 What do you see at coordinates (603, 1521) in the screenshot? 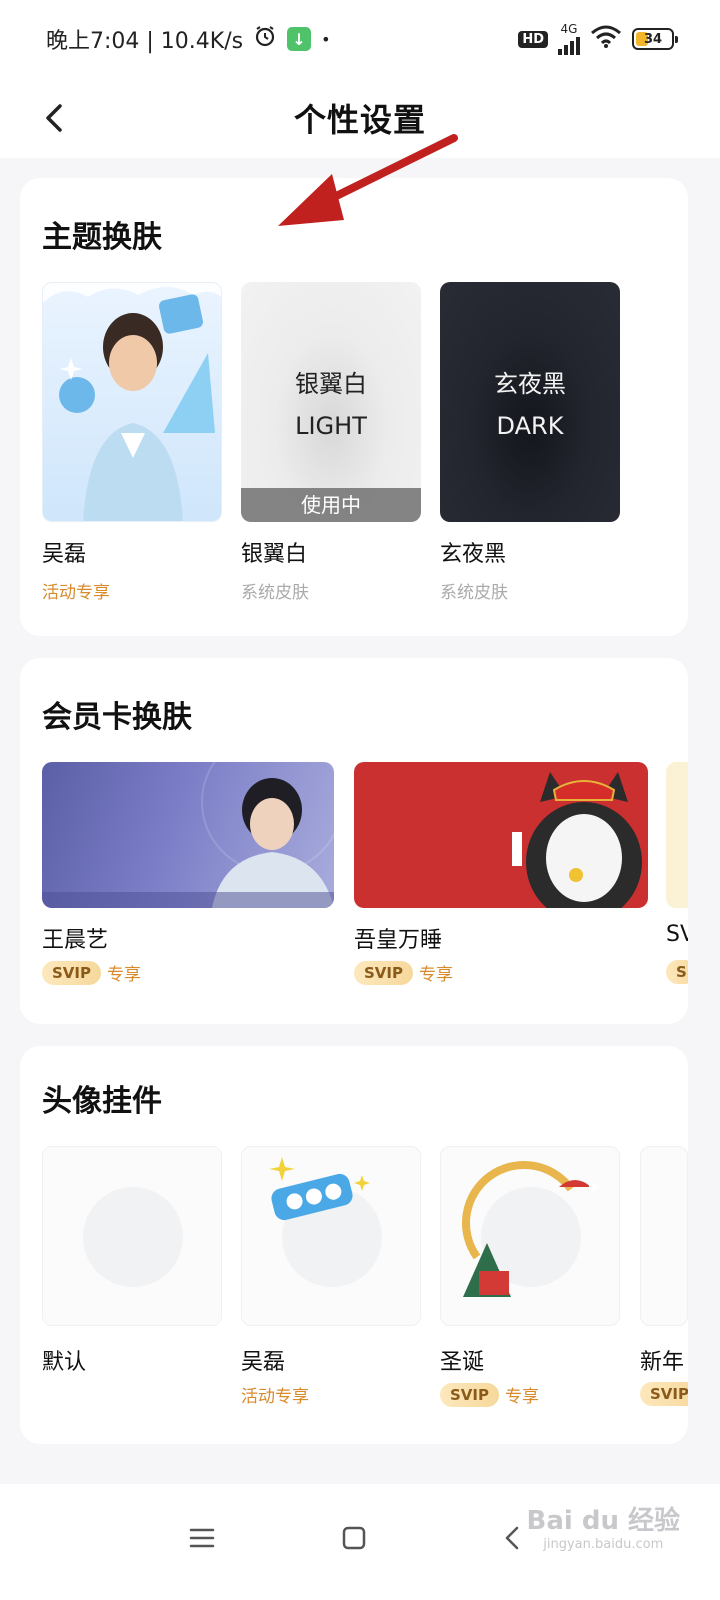
I see `watermark-brand: Bai du 经验` at bounding box center [603, 1521].